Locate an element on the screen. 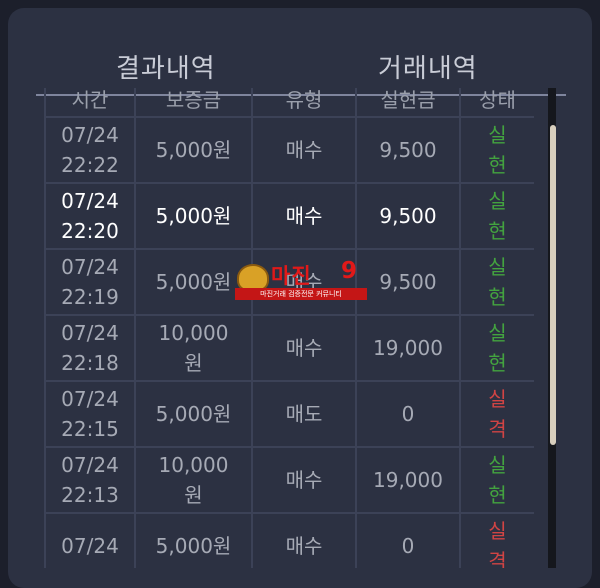  table-header-row: 시간 보증금 유형 실현금 상태 is located at coordinates (289, 103).